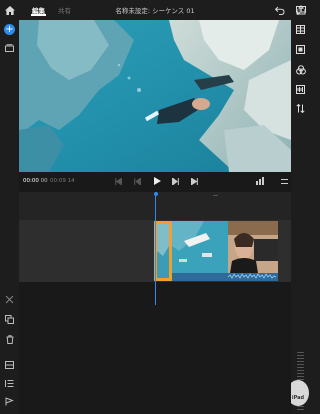 The width and height of the screenshot is (320, 414). Describe the element at coordinates (300, 108) in the screenshot. I see `speed-icon` at that location.